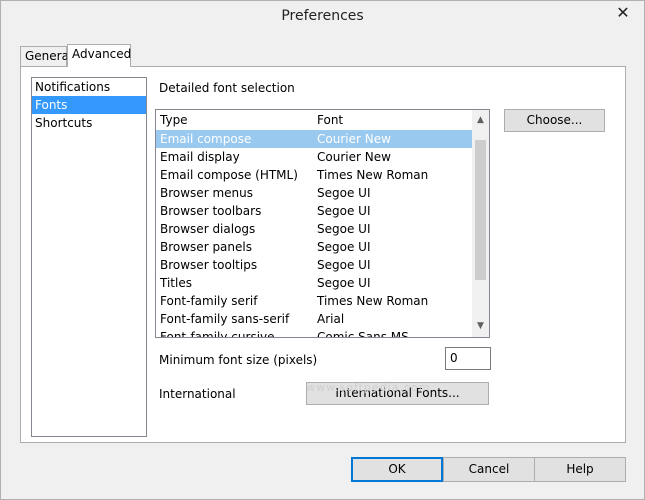 The height and width of the screenshot is (500, 645). What do you see at coordinates (200, 157) in the screenshot?
I see `row-type: Email display` at bounding box center [200, 157].